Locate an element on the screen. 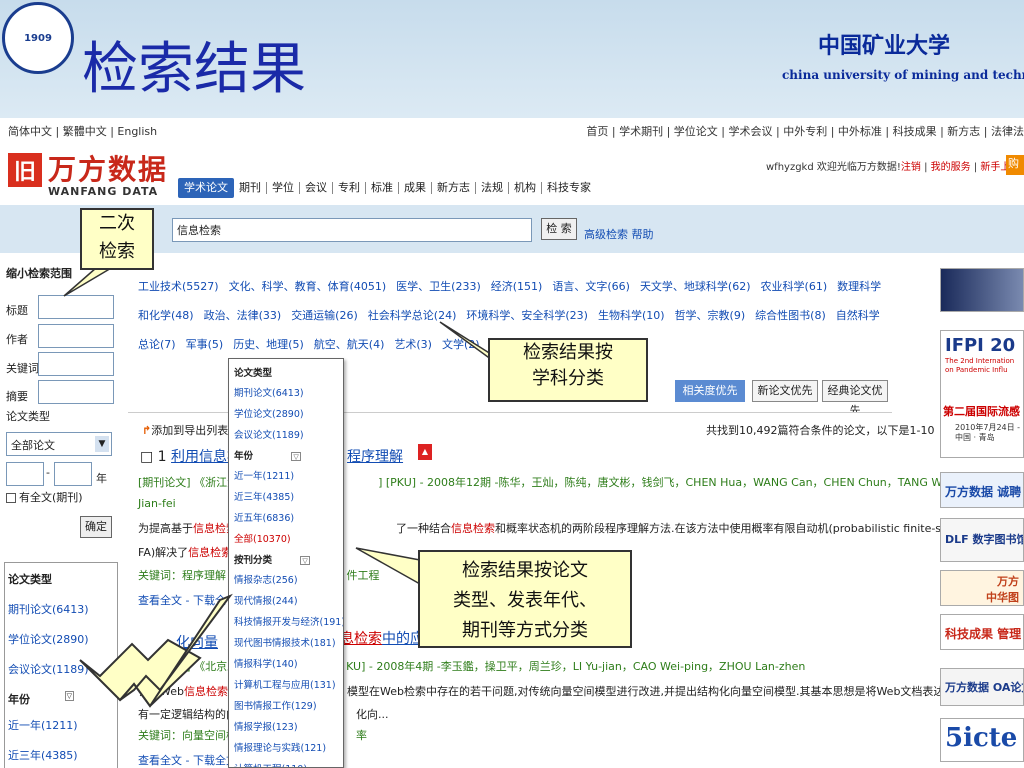 The width and height of the screenshot is (1024, 768). result-1-links: 查看全文 - 下载全 is located at coordinates (182, 600).